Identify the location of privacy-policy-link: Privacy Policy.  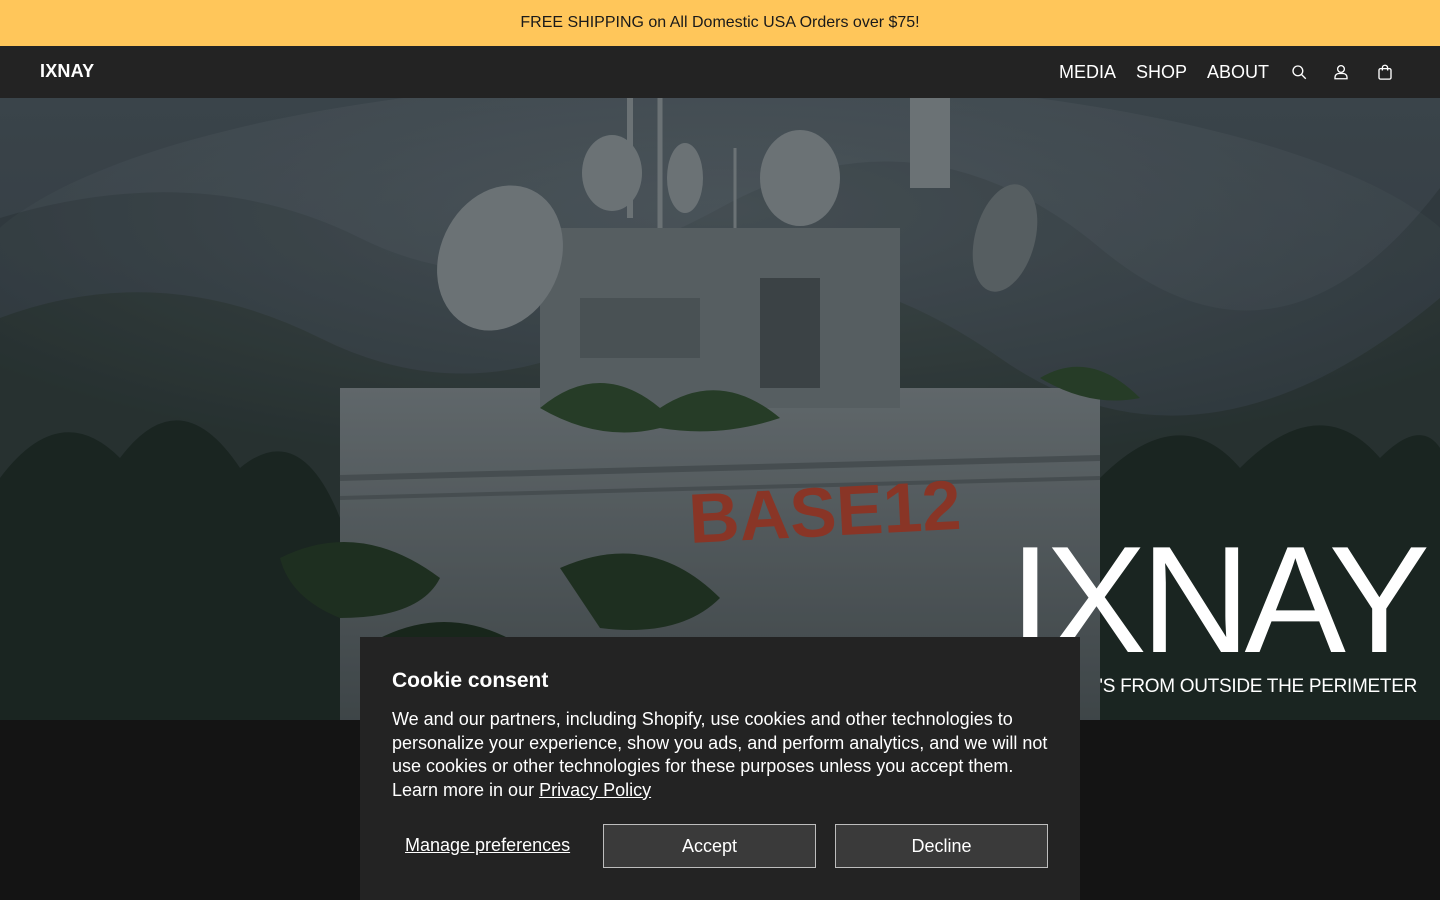
(595, 790).